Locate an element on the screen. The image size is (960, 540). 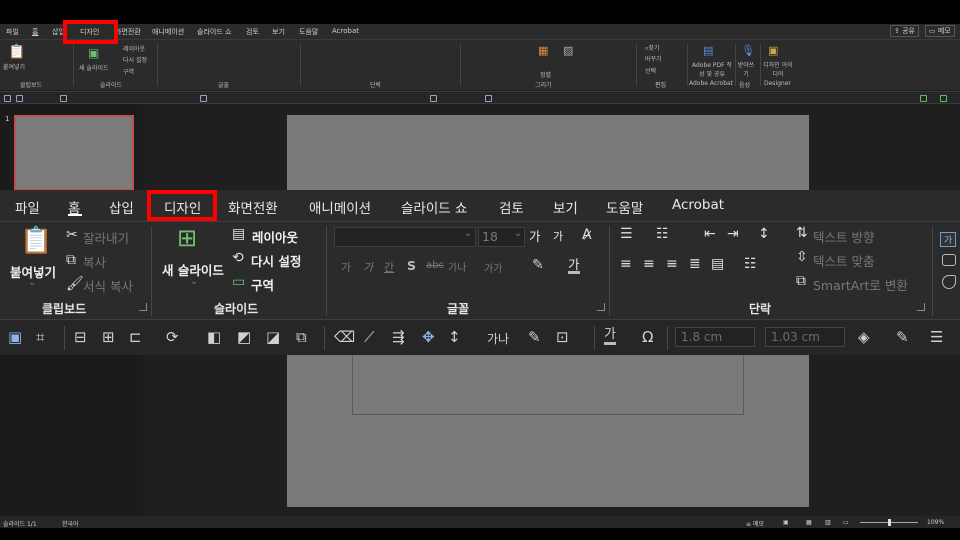
shadow-button: S is located at coordinates (411, 265).